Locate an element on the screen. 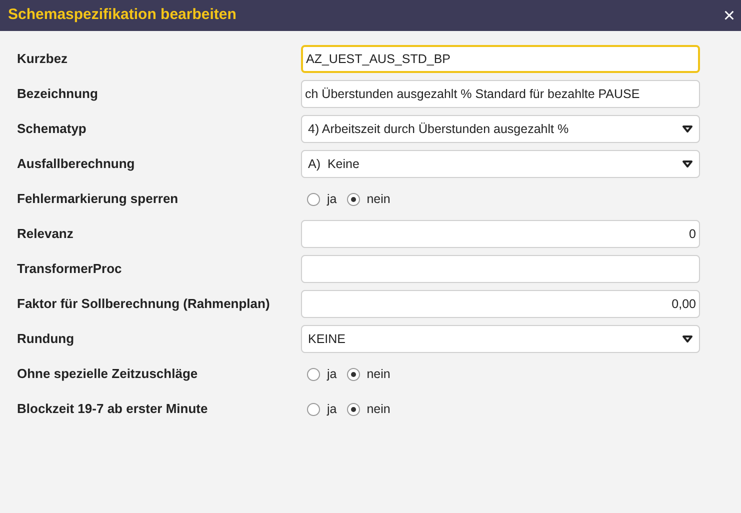  input-field: ch Überstunden ausgezahlt % Standard für bezahlte PAUSE is located at coordinates (500, 94).